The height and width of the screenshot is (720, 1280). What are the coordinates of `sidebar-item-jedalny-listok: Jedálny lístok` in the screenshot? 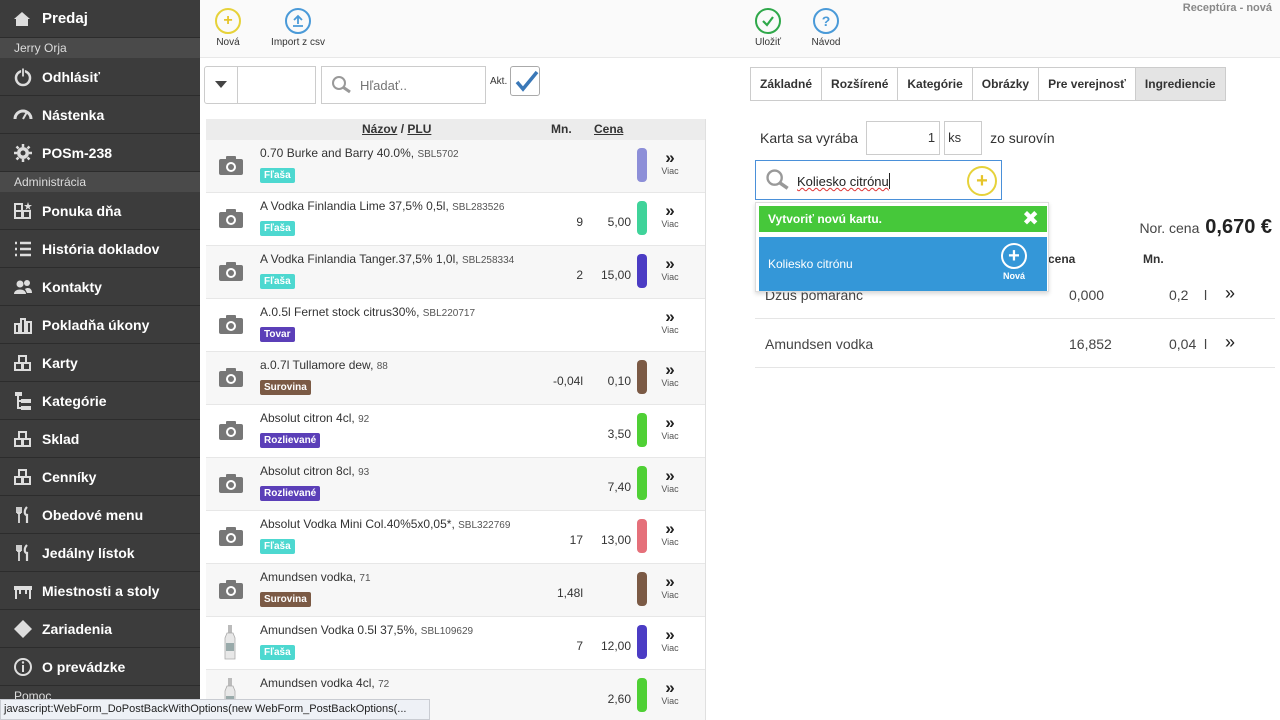 It's located at (100, 553).